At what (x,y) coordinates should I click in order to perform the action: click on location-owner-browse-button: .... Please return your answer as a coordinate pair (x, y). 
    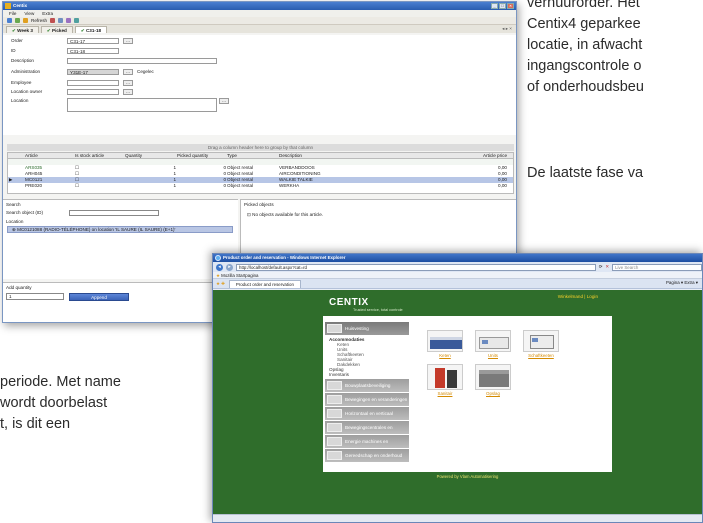
    Looking at the image, I should click on (128, 92).